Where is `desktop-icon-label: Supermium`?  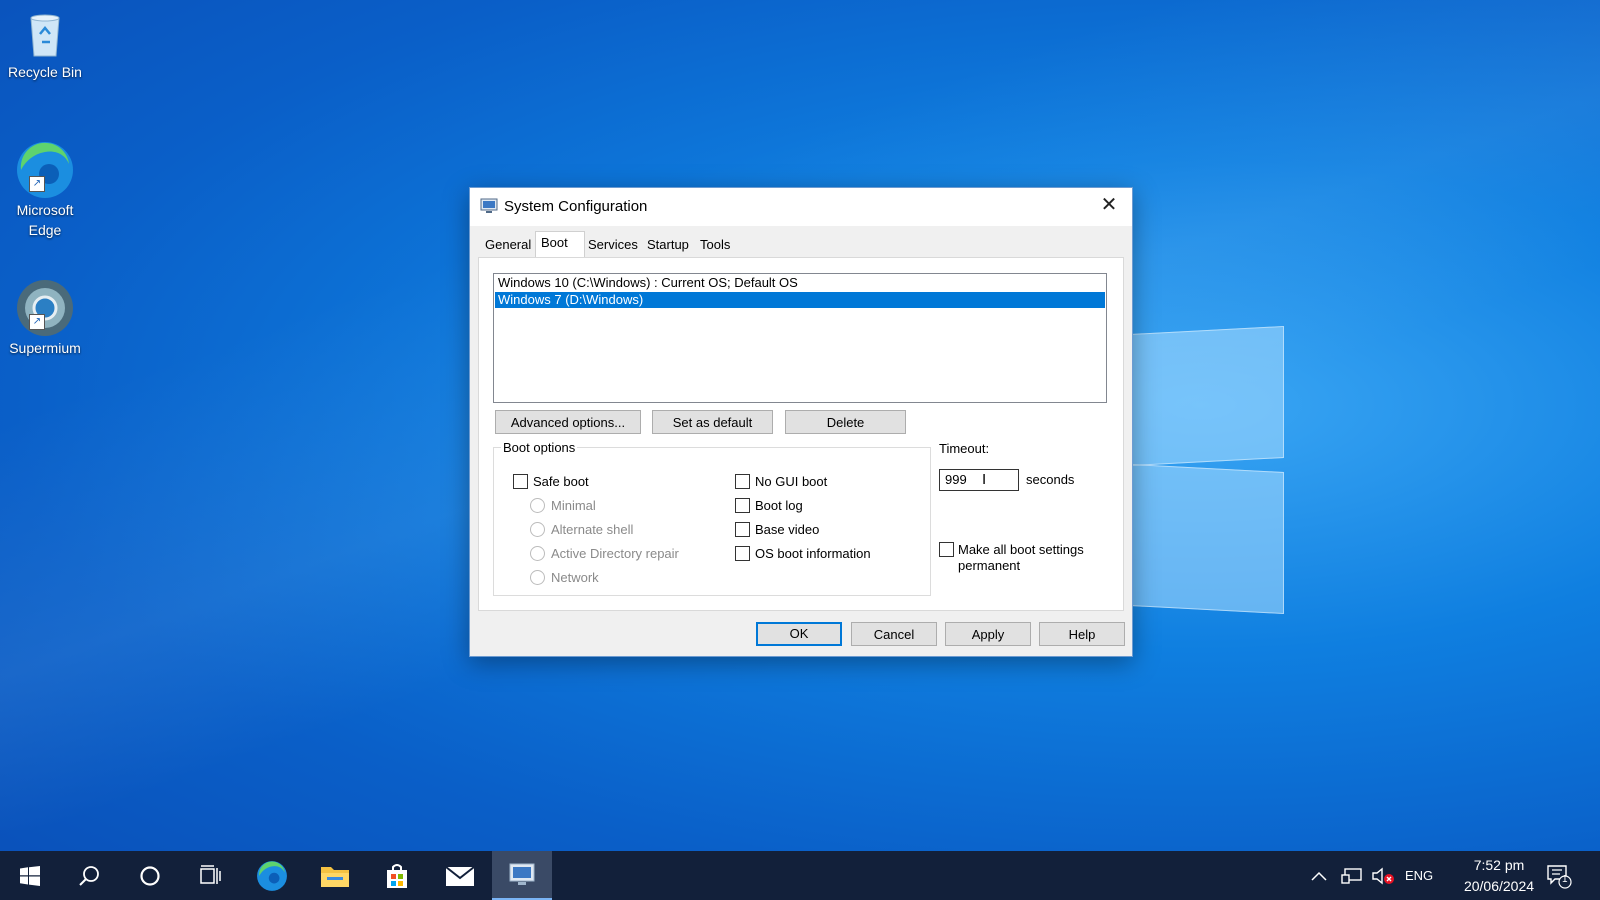 desktop-icon-label: Supermium is located at coordinates (45, 348).